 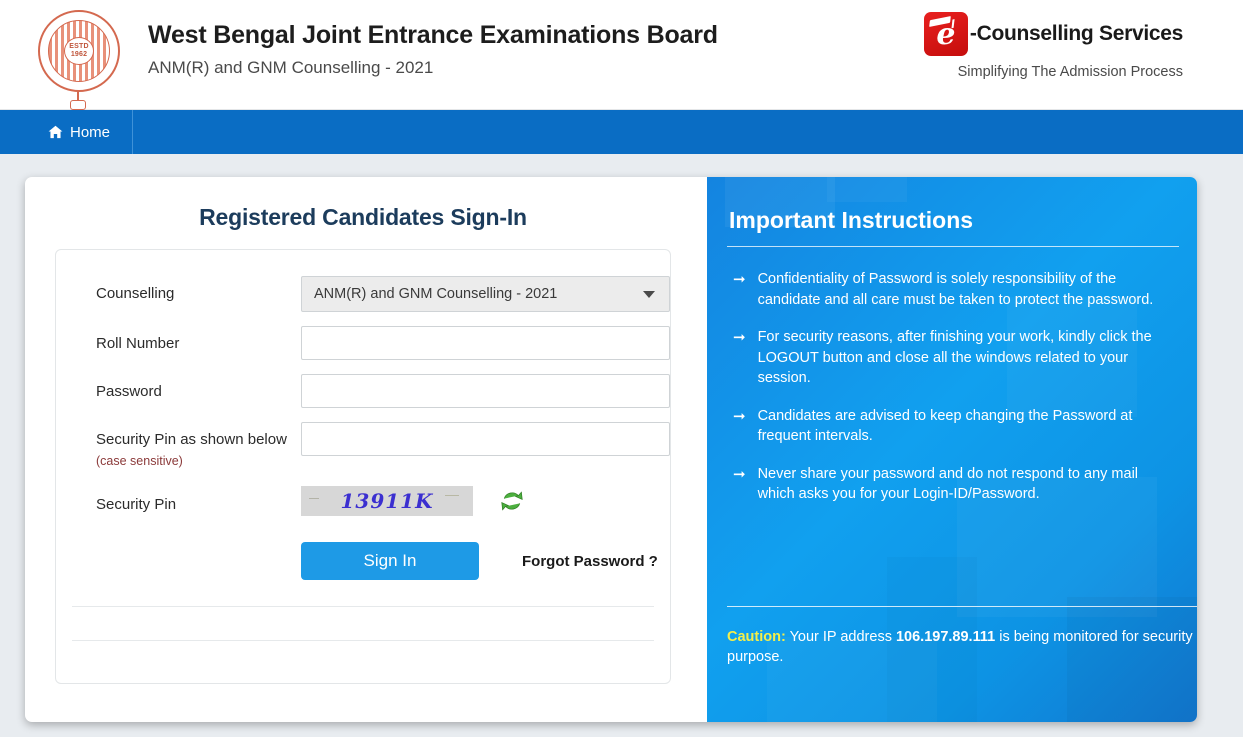 I want to click on nav-item-home: Home, so click(x=91, y=132).